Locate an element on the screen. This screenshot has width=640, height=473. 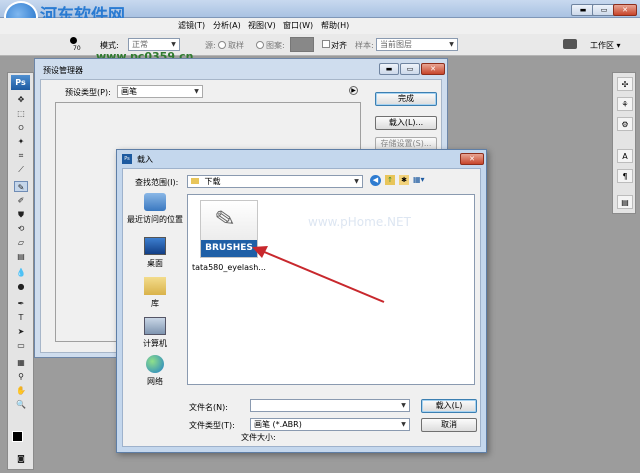
arrow-shaft is located at coordinates (323, 276).